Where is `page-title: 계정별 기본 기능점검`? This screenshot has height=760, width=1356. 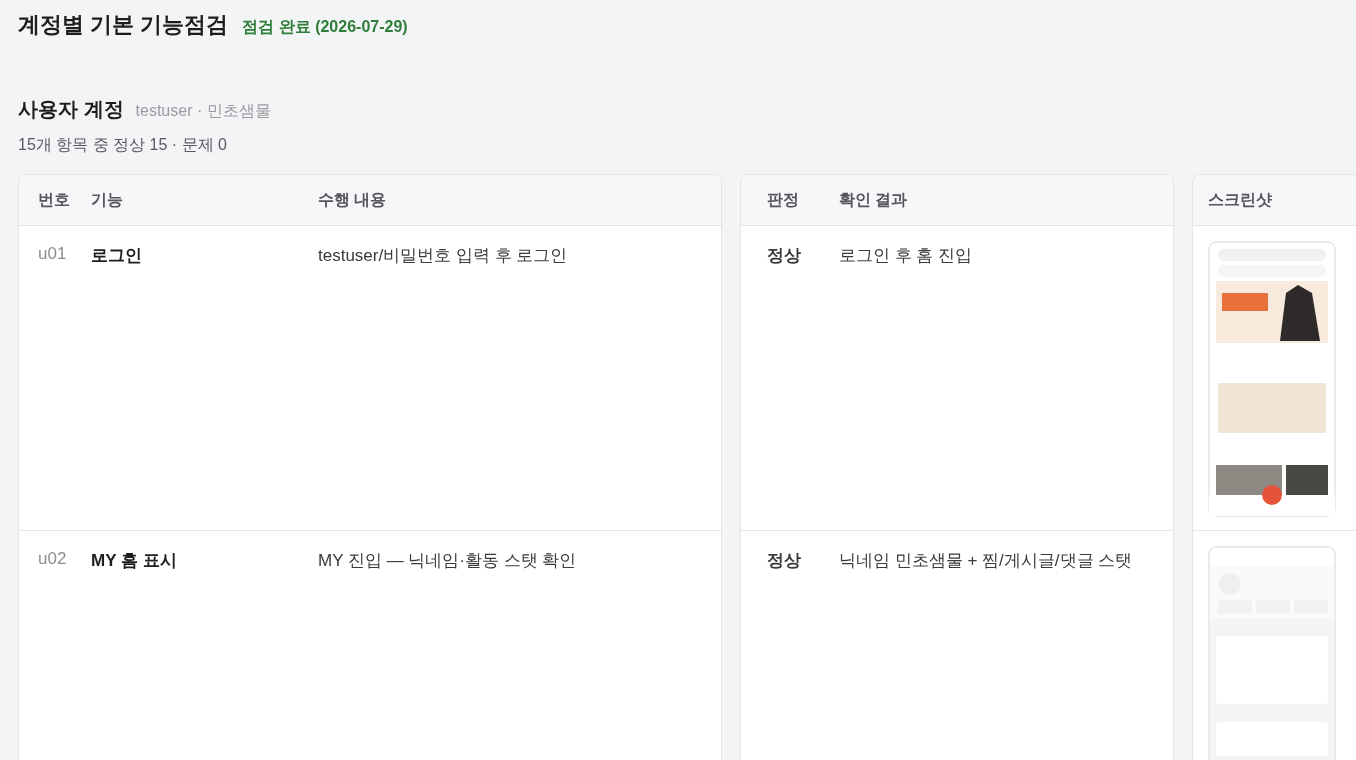 page-title: 계정별 기본 기능점검 is located at coordinates (123, 25).